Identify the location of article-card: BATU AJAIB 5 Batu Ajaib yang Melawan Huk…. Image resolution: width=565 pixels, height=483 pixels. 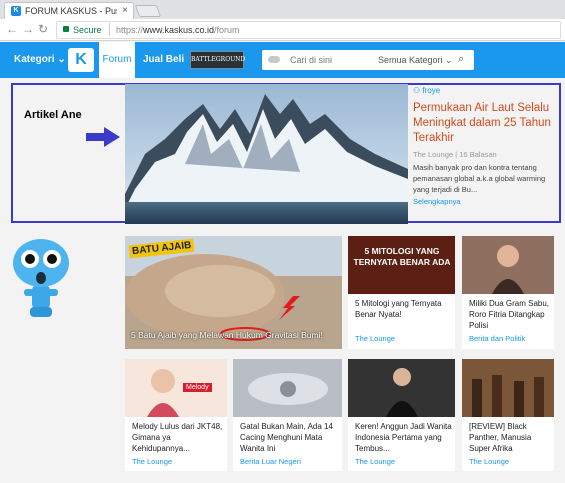
(233, 292).